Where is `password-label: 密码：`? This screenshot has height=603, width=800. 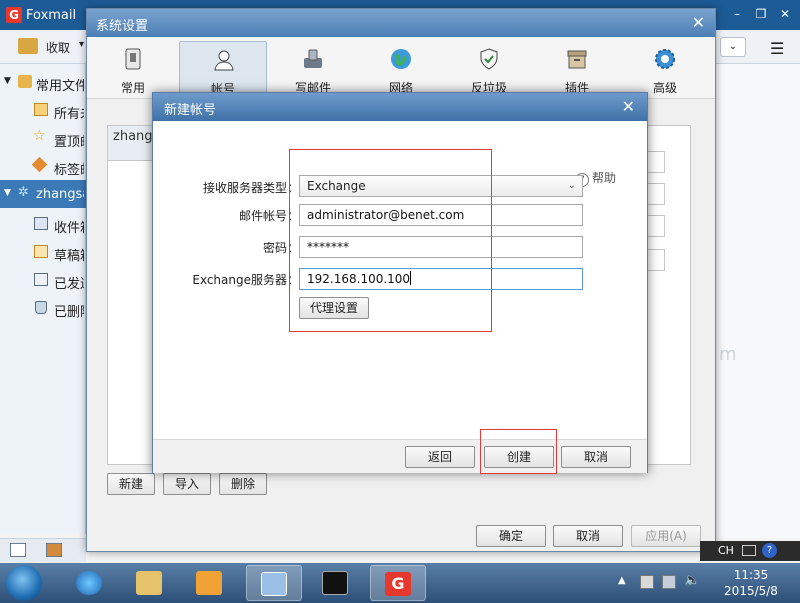 password-label: 密码： is located at coordinates (280, 248).